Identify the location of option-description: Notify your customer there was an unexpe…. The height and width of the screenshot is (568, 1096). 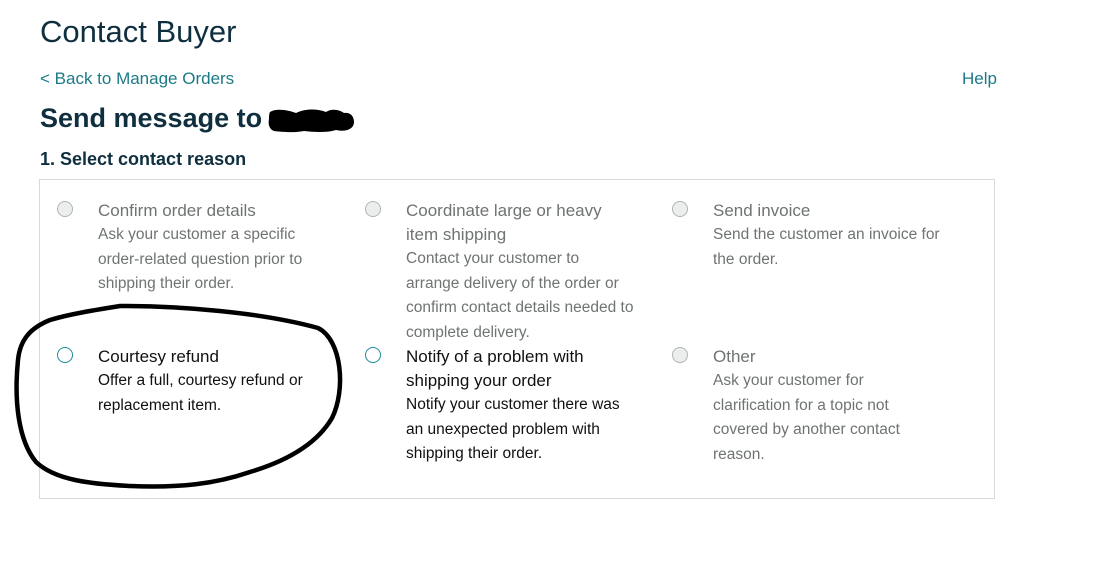
(513, 429).